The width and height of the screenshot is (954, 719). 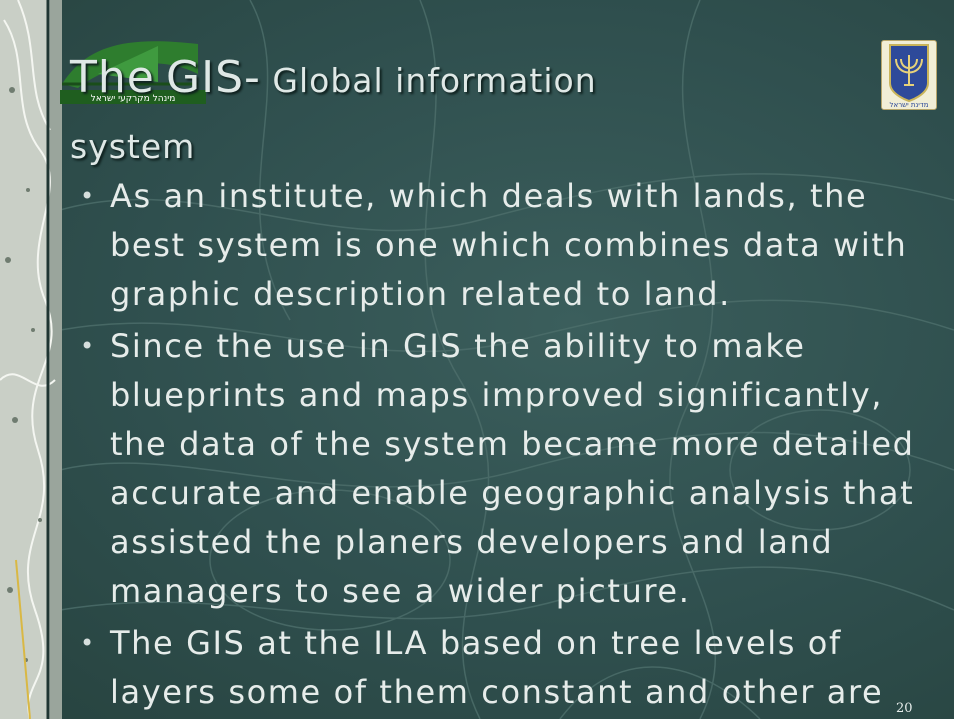 What do you see at coordinates (112, 77) in the screenshot?
I see `title-prefix: The` at bounding box center [112, 77].